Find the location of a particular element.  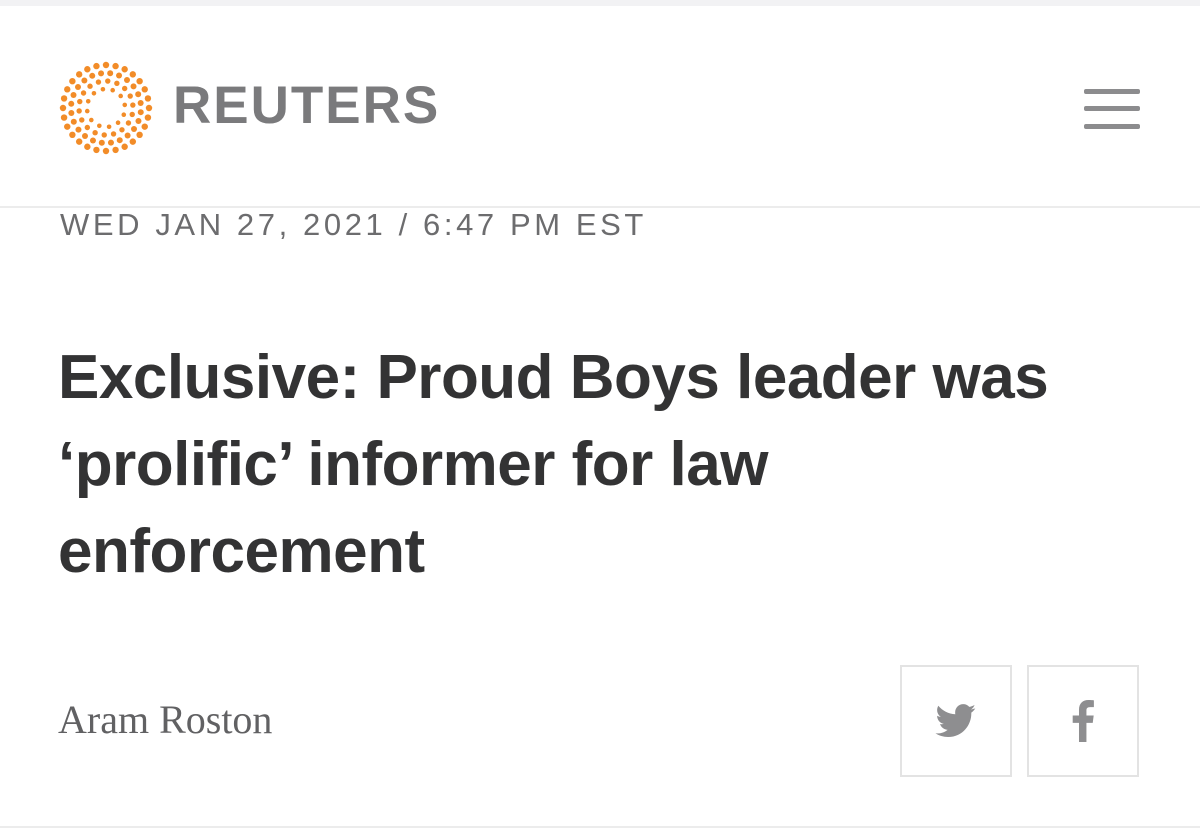

bottom-divider is located at coordinates (600, 827).